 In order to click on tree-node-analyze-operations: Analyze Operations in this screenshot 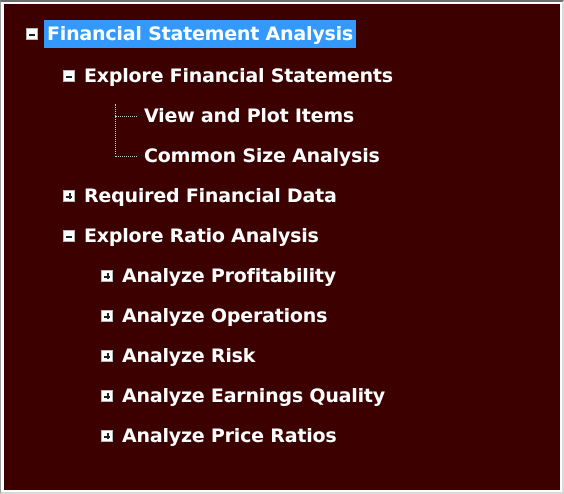, I will do `click(215, 316)`.